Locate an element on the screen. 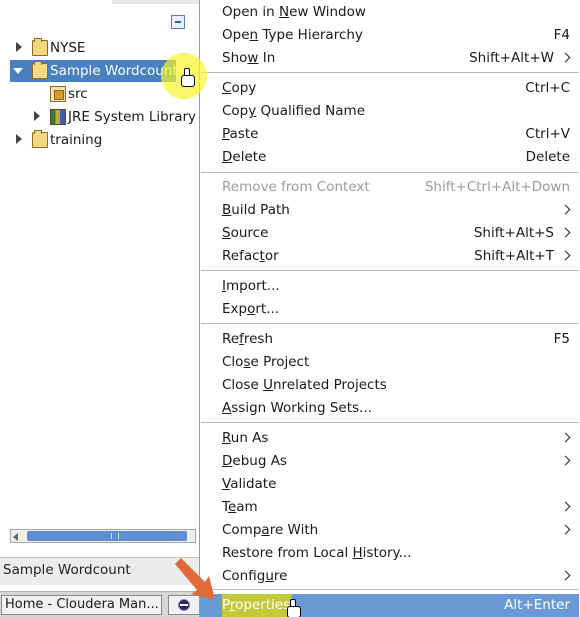  scrollbar-thumb is located at coordinates (107, 536).